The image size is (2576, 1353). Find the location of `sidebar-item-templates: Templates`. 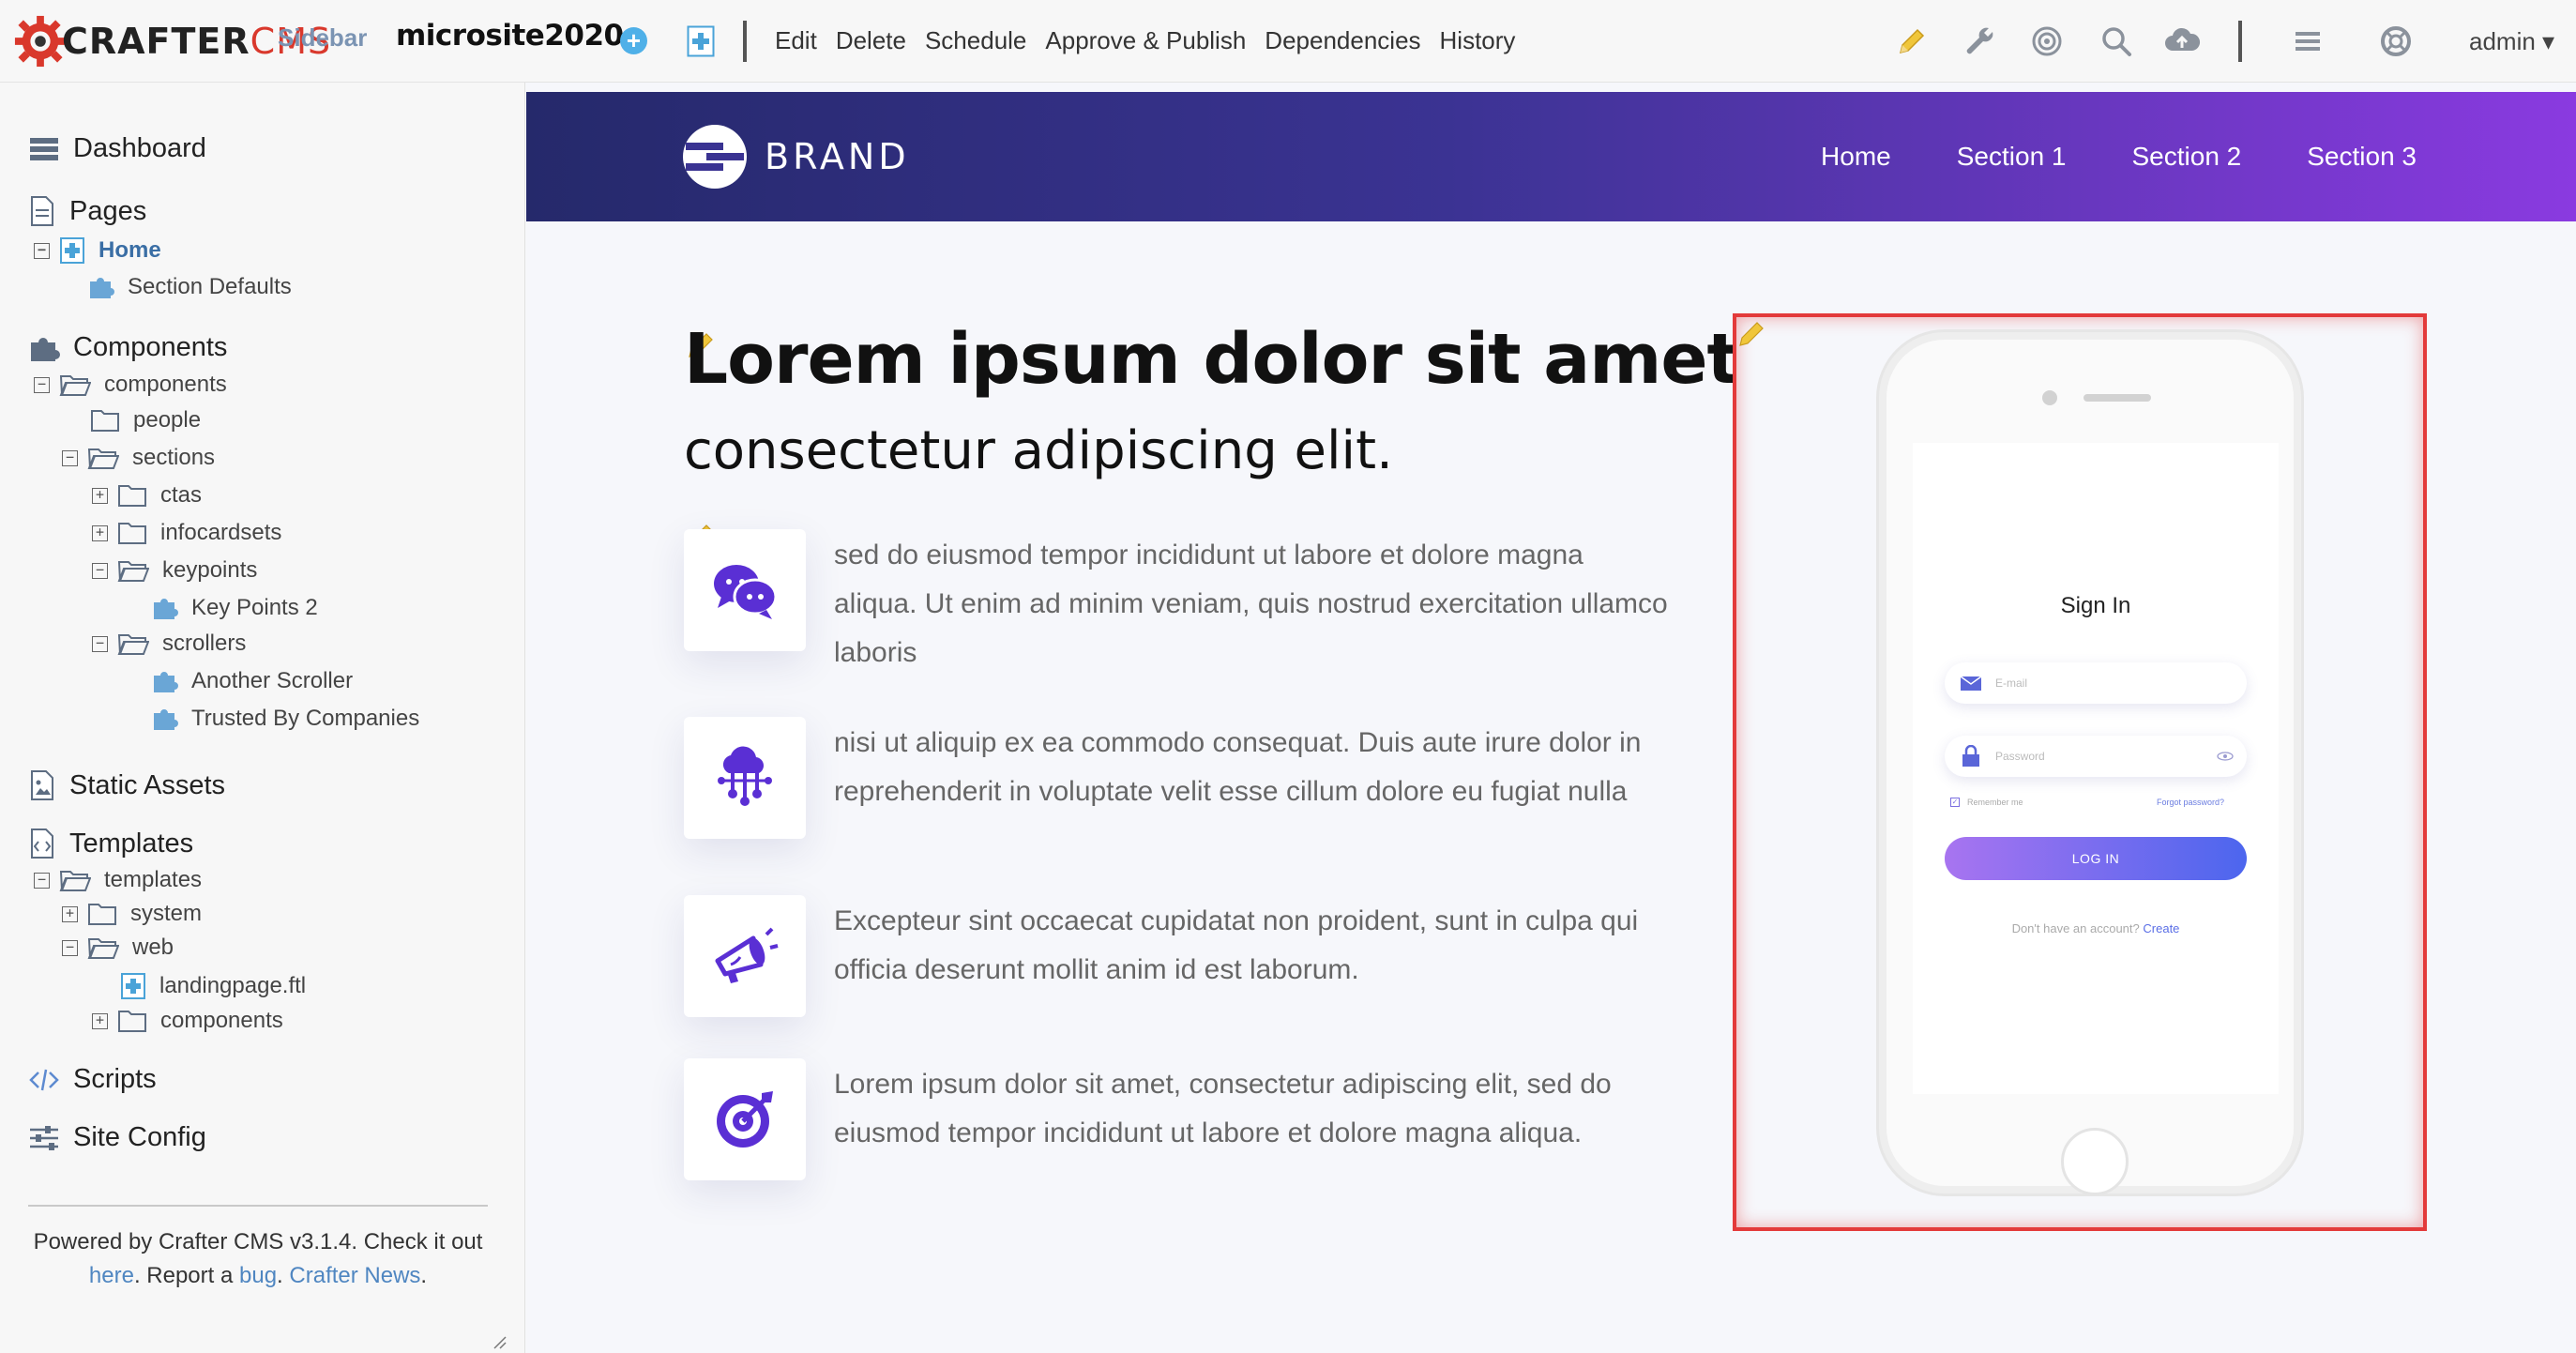

sidebar-item-templates: Templates is located at coordinates (110, 843).